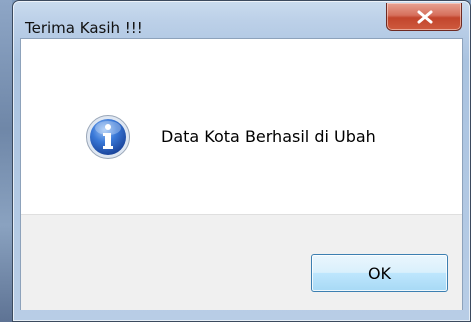 The width and height of the screenshot is (471, 322). I want to click on dialog-message: Data Kota Berhasil di Ubah, so click(268, 136).